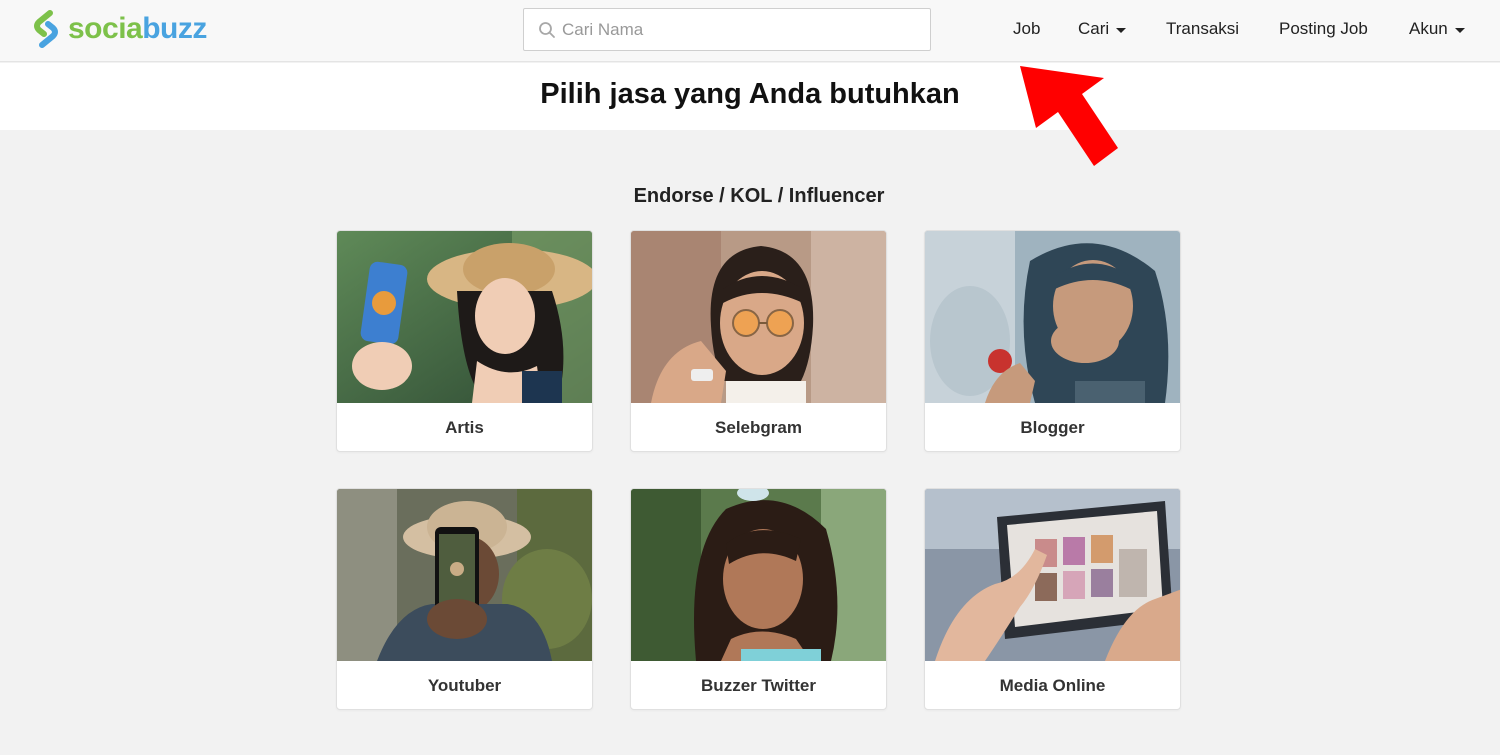 Image resolution: width=1500 pixels, height=755 pixels. Describe the element at coordinates (464, 685) in the screenshot. I see `card-label: Youtuber` at that location.